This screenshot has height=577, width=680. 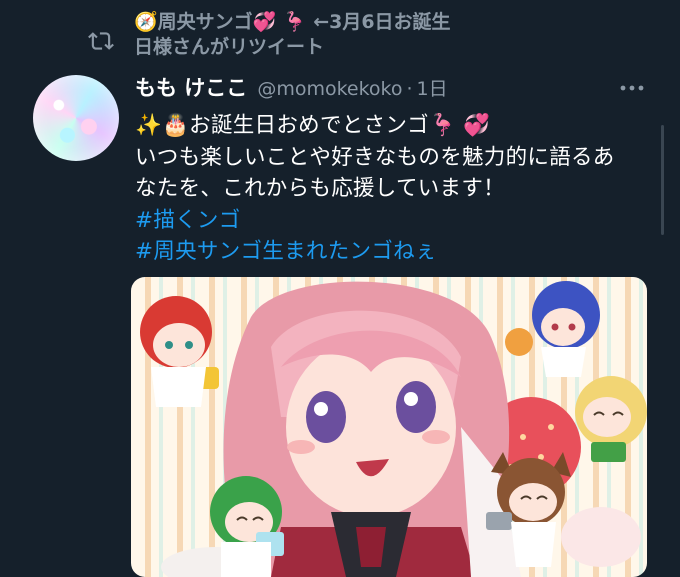 What do you see at coordinates (375, 157) in the screenshot?
I see `tweet-line-2: いつも楽しいことや好きなものを魅力的に語るあ` at bounding box center [375, 157].